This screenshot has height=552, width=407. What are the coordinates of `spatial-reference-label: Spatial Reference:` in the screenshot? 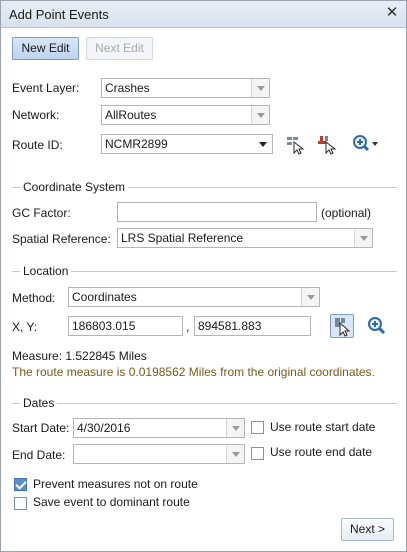 It's located at (61, 239).